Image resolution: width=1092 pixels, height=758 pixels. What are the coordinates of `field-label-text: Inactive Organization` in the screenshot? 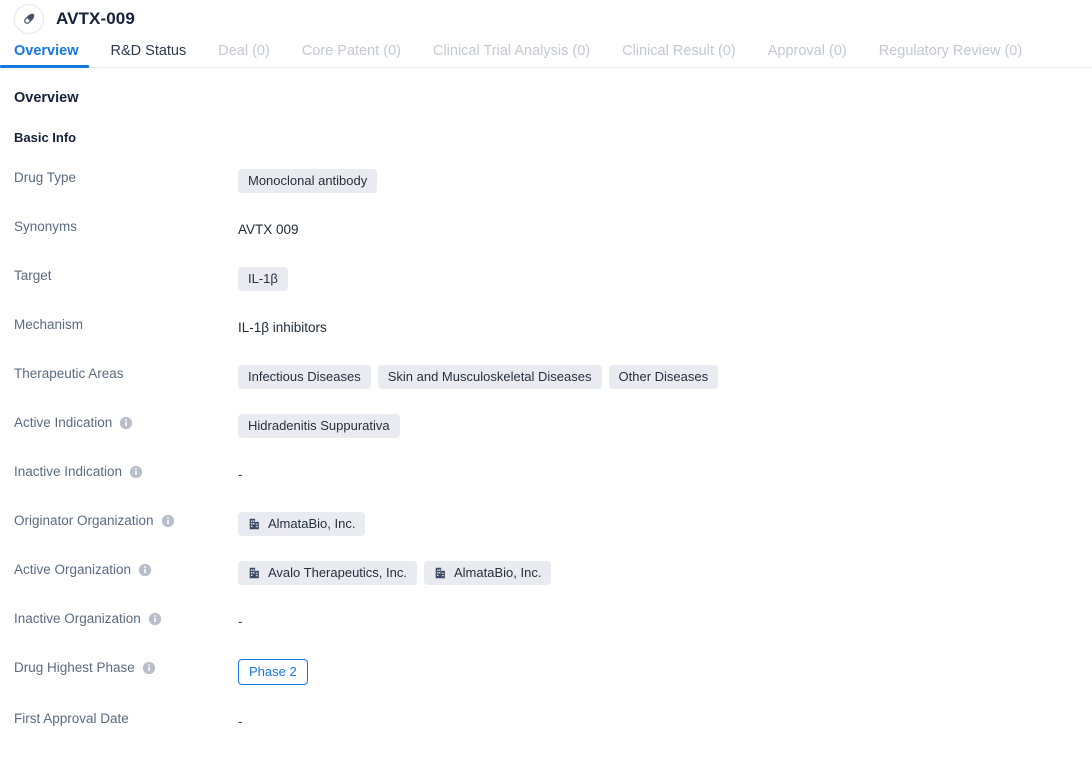 It's located at (77, 618).